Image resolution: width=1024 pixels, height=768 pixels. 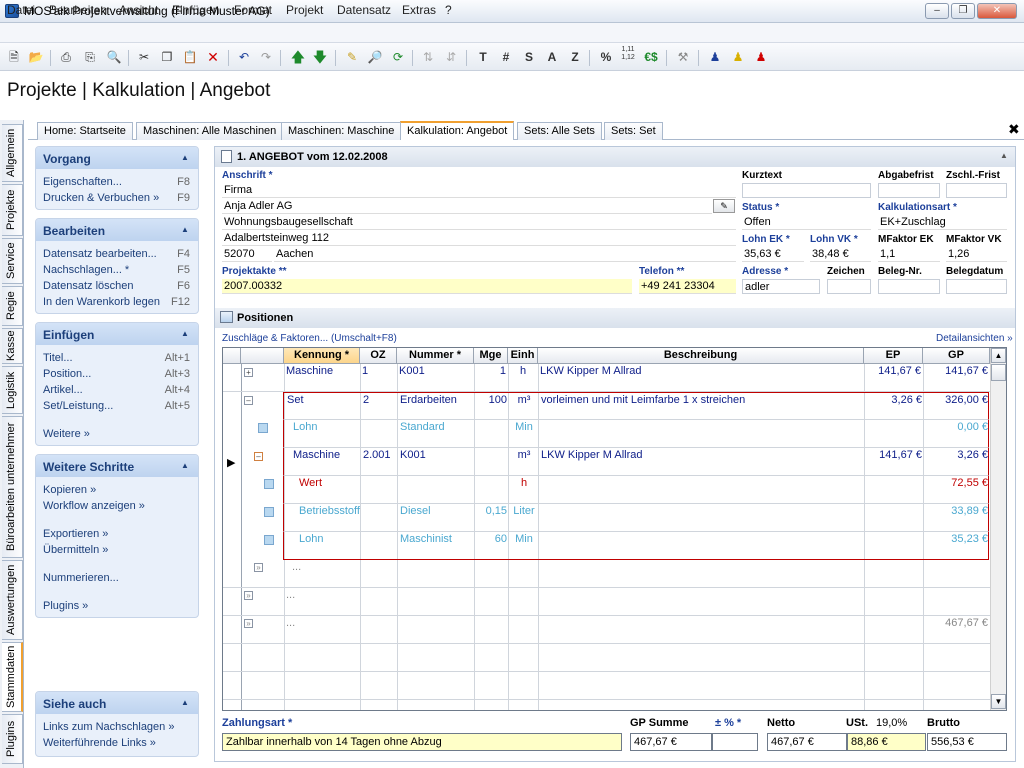 What do you see at coordinates (479, 222) in the screenshot?
I see `anschrift-line-3: Wohnungsbaugesellschaft` at bounding box center [479, 222].